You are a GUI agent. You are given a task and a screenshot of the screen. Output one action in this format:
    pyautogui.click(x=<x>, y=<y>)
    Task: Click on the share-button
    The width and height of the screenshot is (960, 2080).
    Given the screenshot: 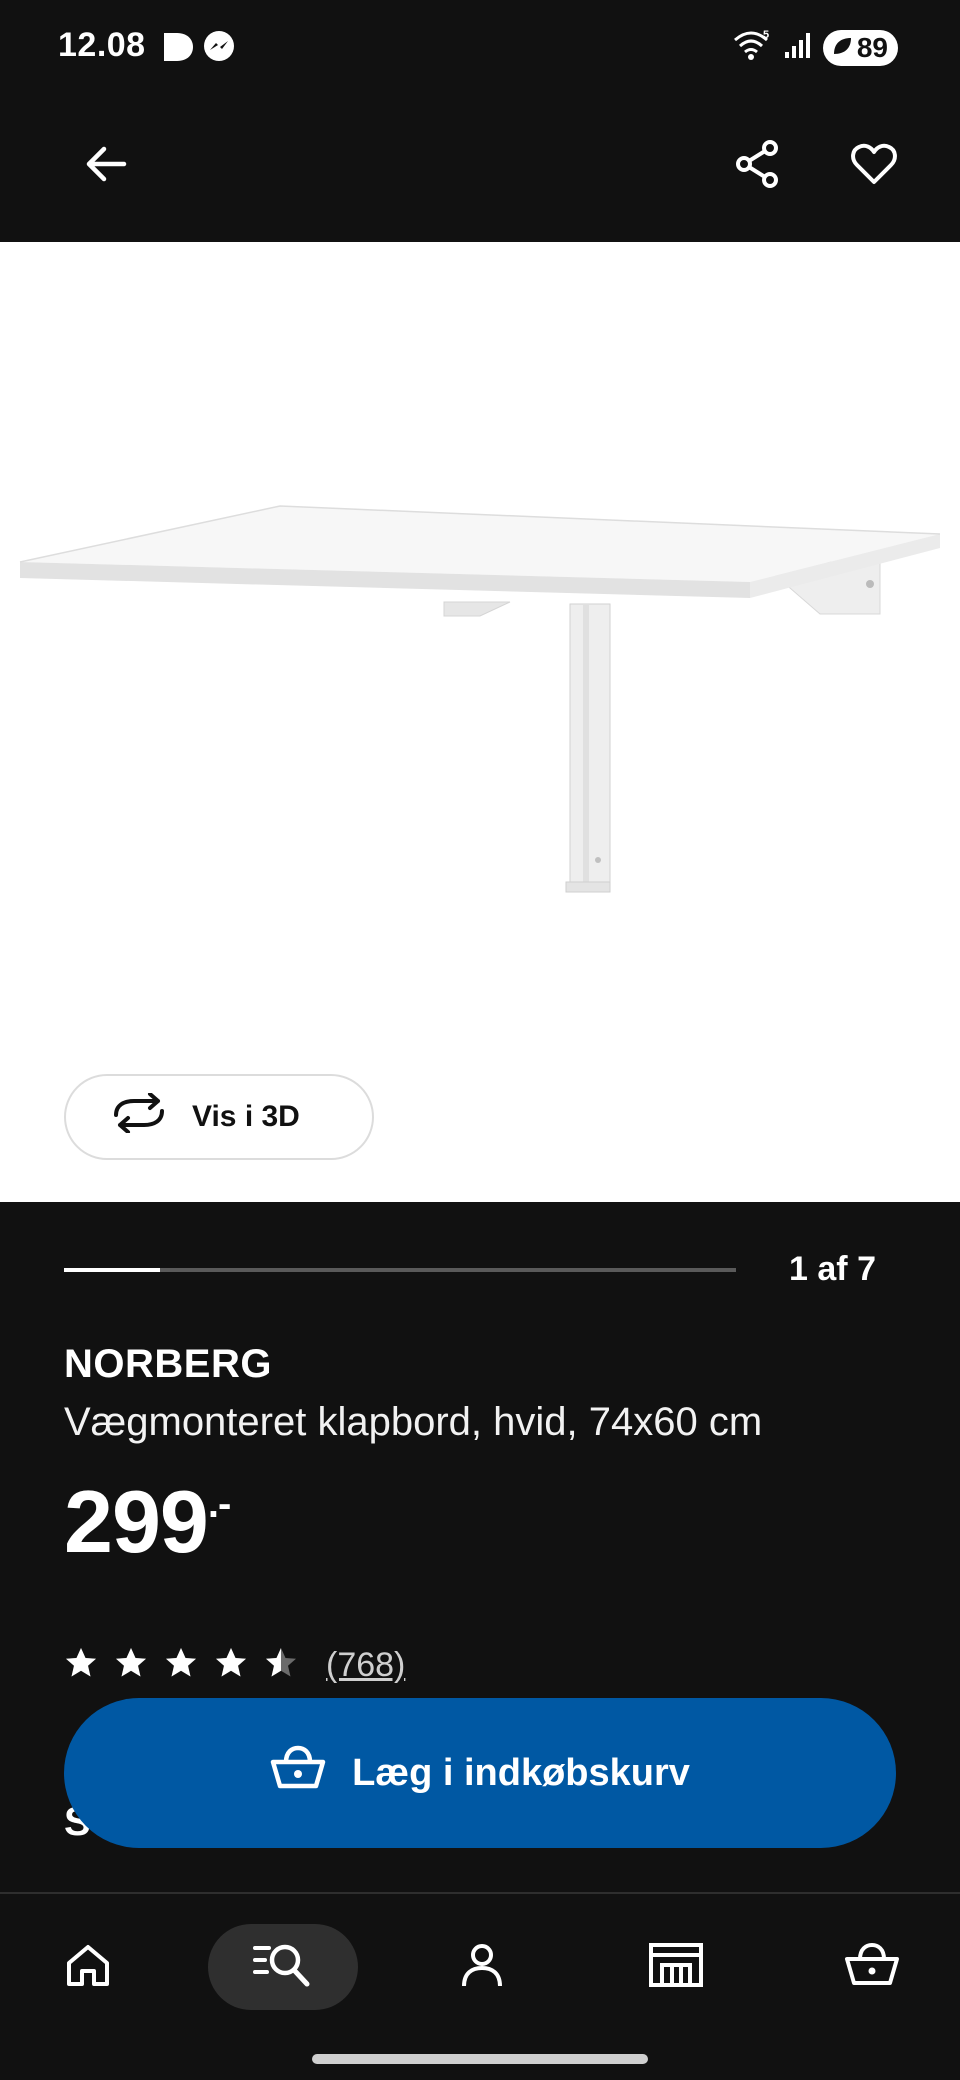 What is the action you would take?
    pyautogui.click(x=758, y=166)
    